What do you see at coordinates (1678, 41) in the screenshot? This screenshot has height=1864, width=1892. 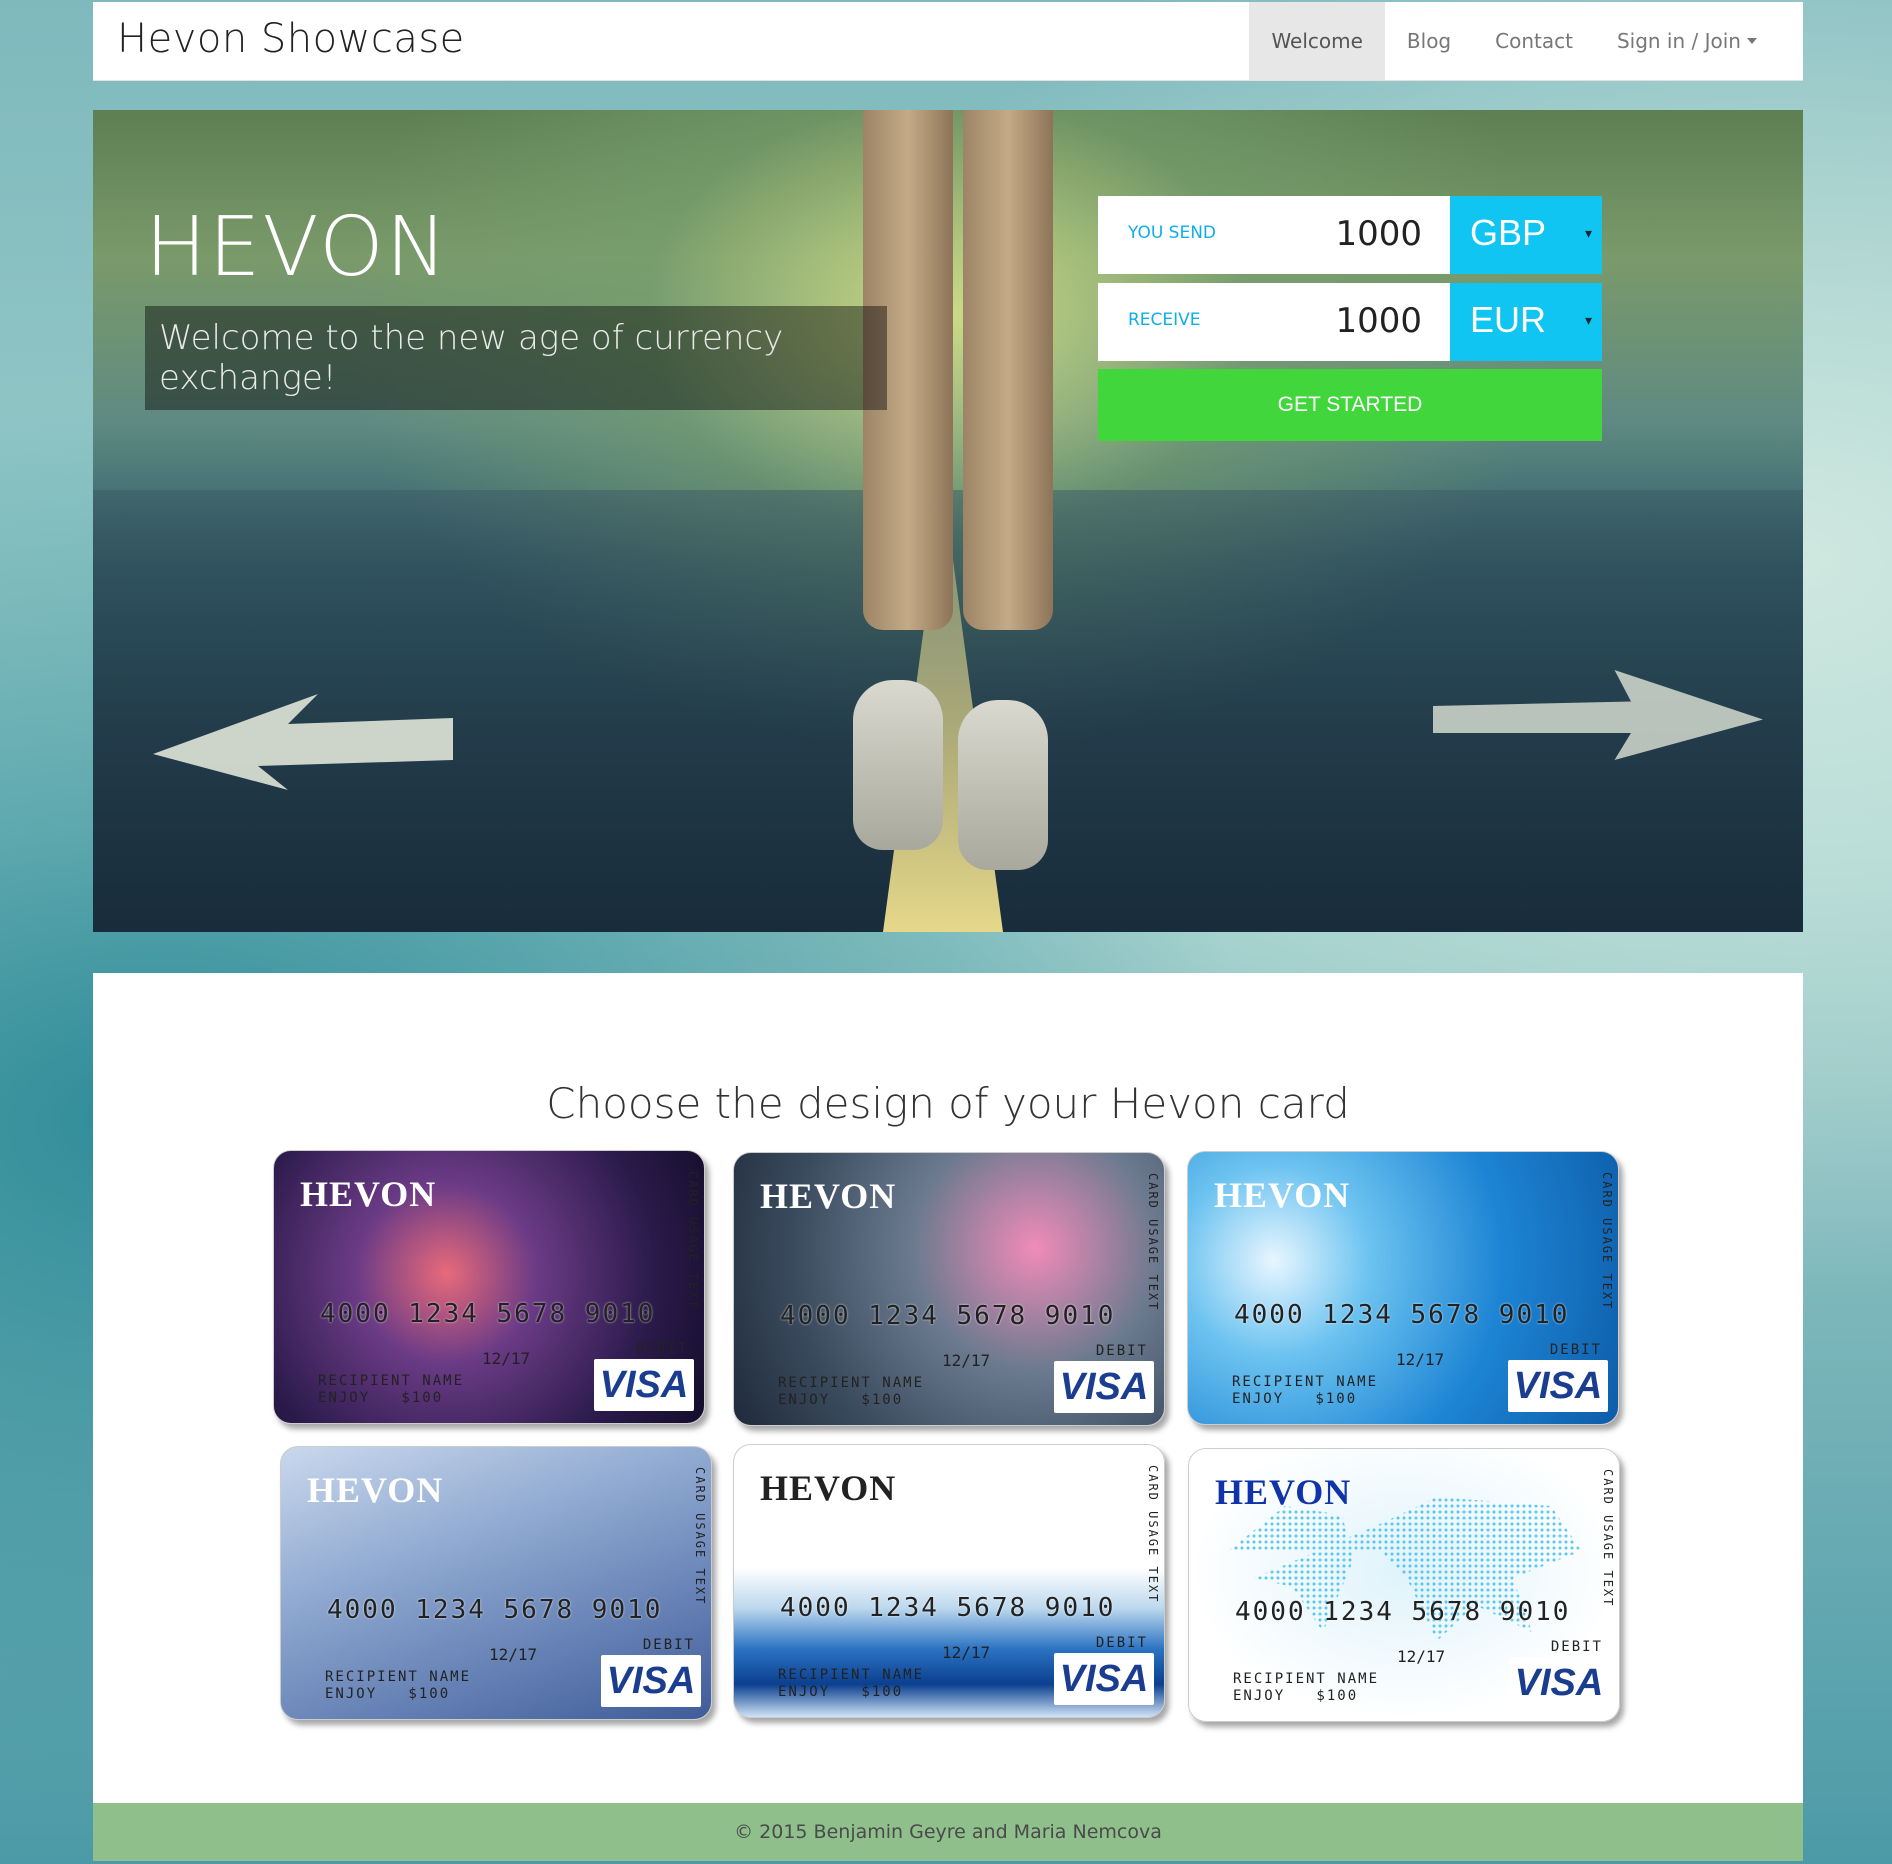 I see `nav-signin-label: Sign in / Join` at bounding box center [1678, 41].